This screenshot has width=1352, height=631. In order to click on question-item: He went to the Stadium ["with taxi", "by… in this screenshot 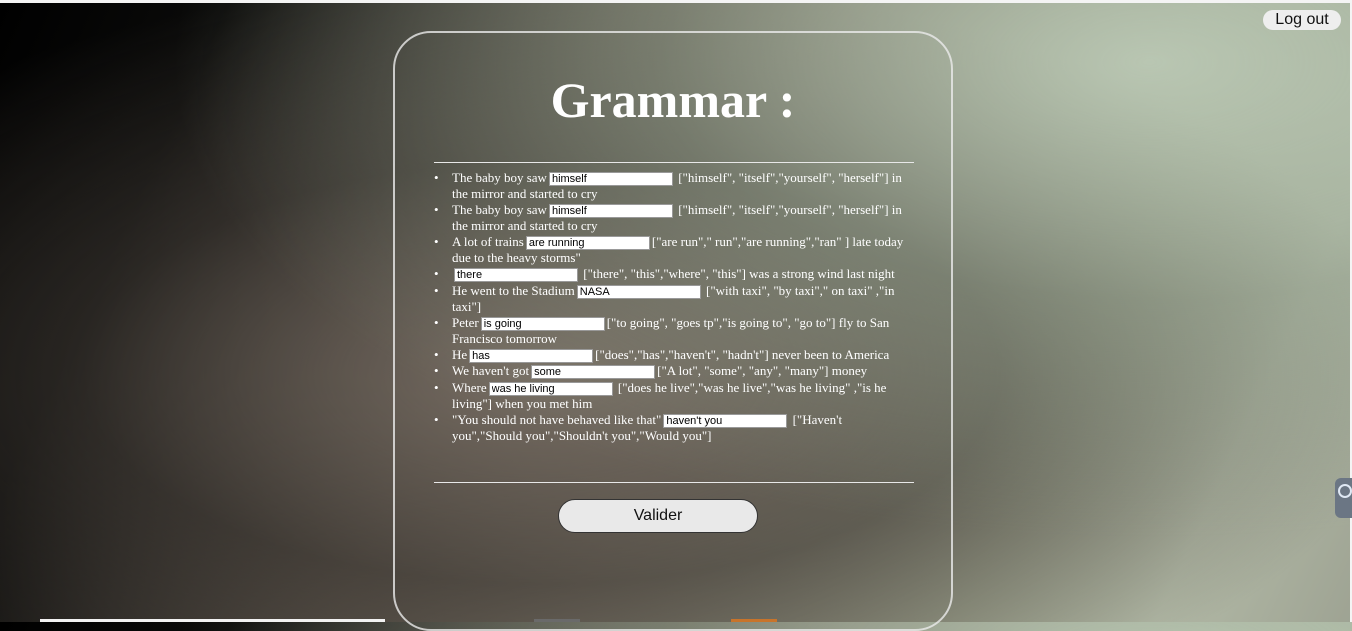, I will do `click(674, 299)`.